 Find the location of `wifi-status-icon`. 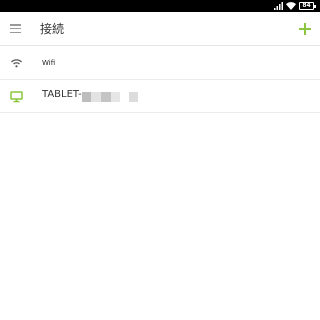

wifi-status-icon is located at coordinates (291, 6).